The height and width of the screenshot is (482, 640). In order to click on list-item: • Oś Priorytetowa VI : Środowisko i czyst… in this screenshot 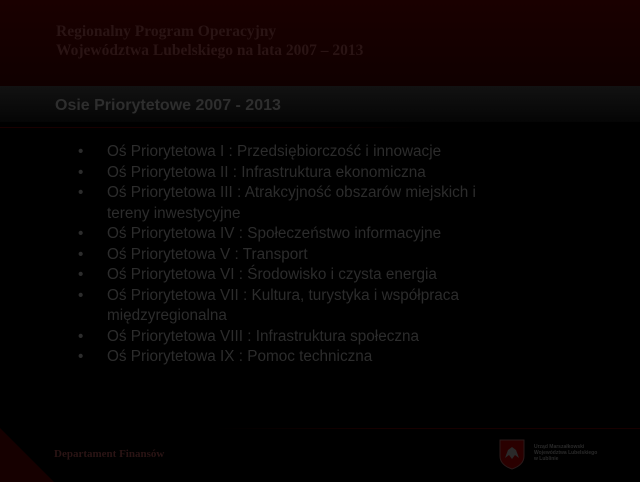, I will do `click(256, 275)`.